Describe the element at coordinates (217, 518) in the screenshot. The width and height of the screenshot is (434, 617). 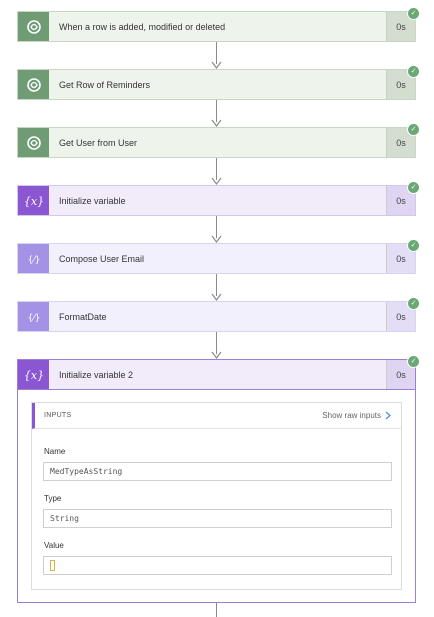
I see `type-field: String` at that location.